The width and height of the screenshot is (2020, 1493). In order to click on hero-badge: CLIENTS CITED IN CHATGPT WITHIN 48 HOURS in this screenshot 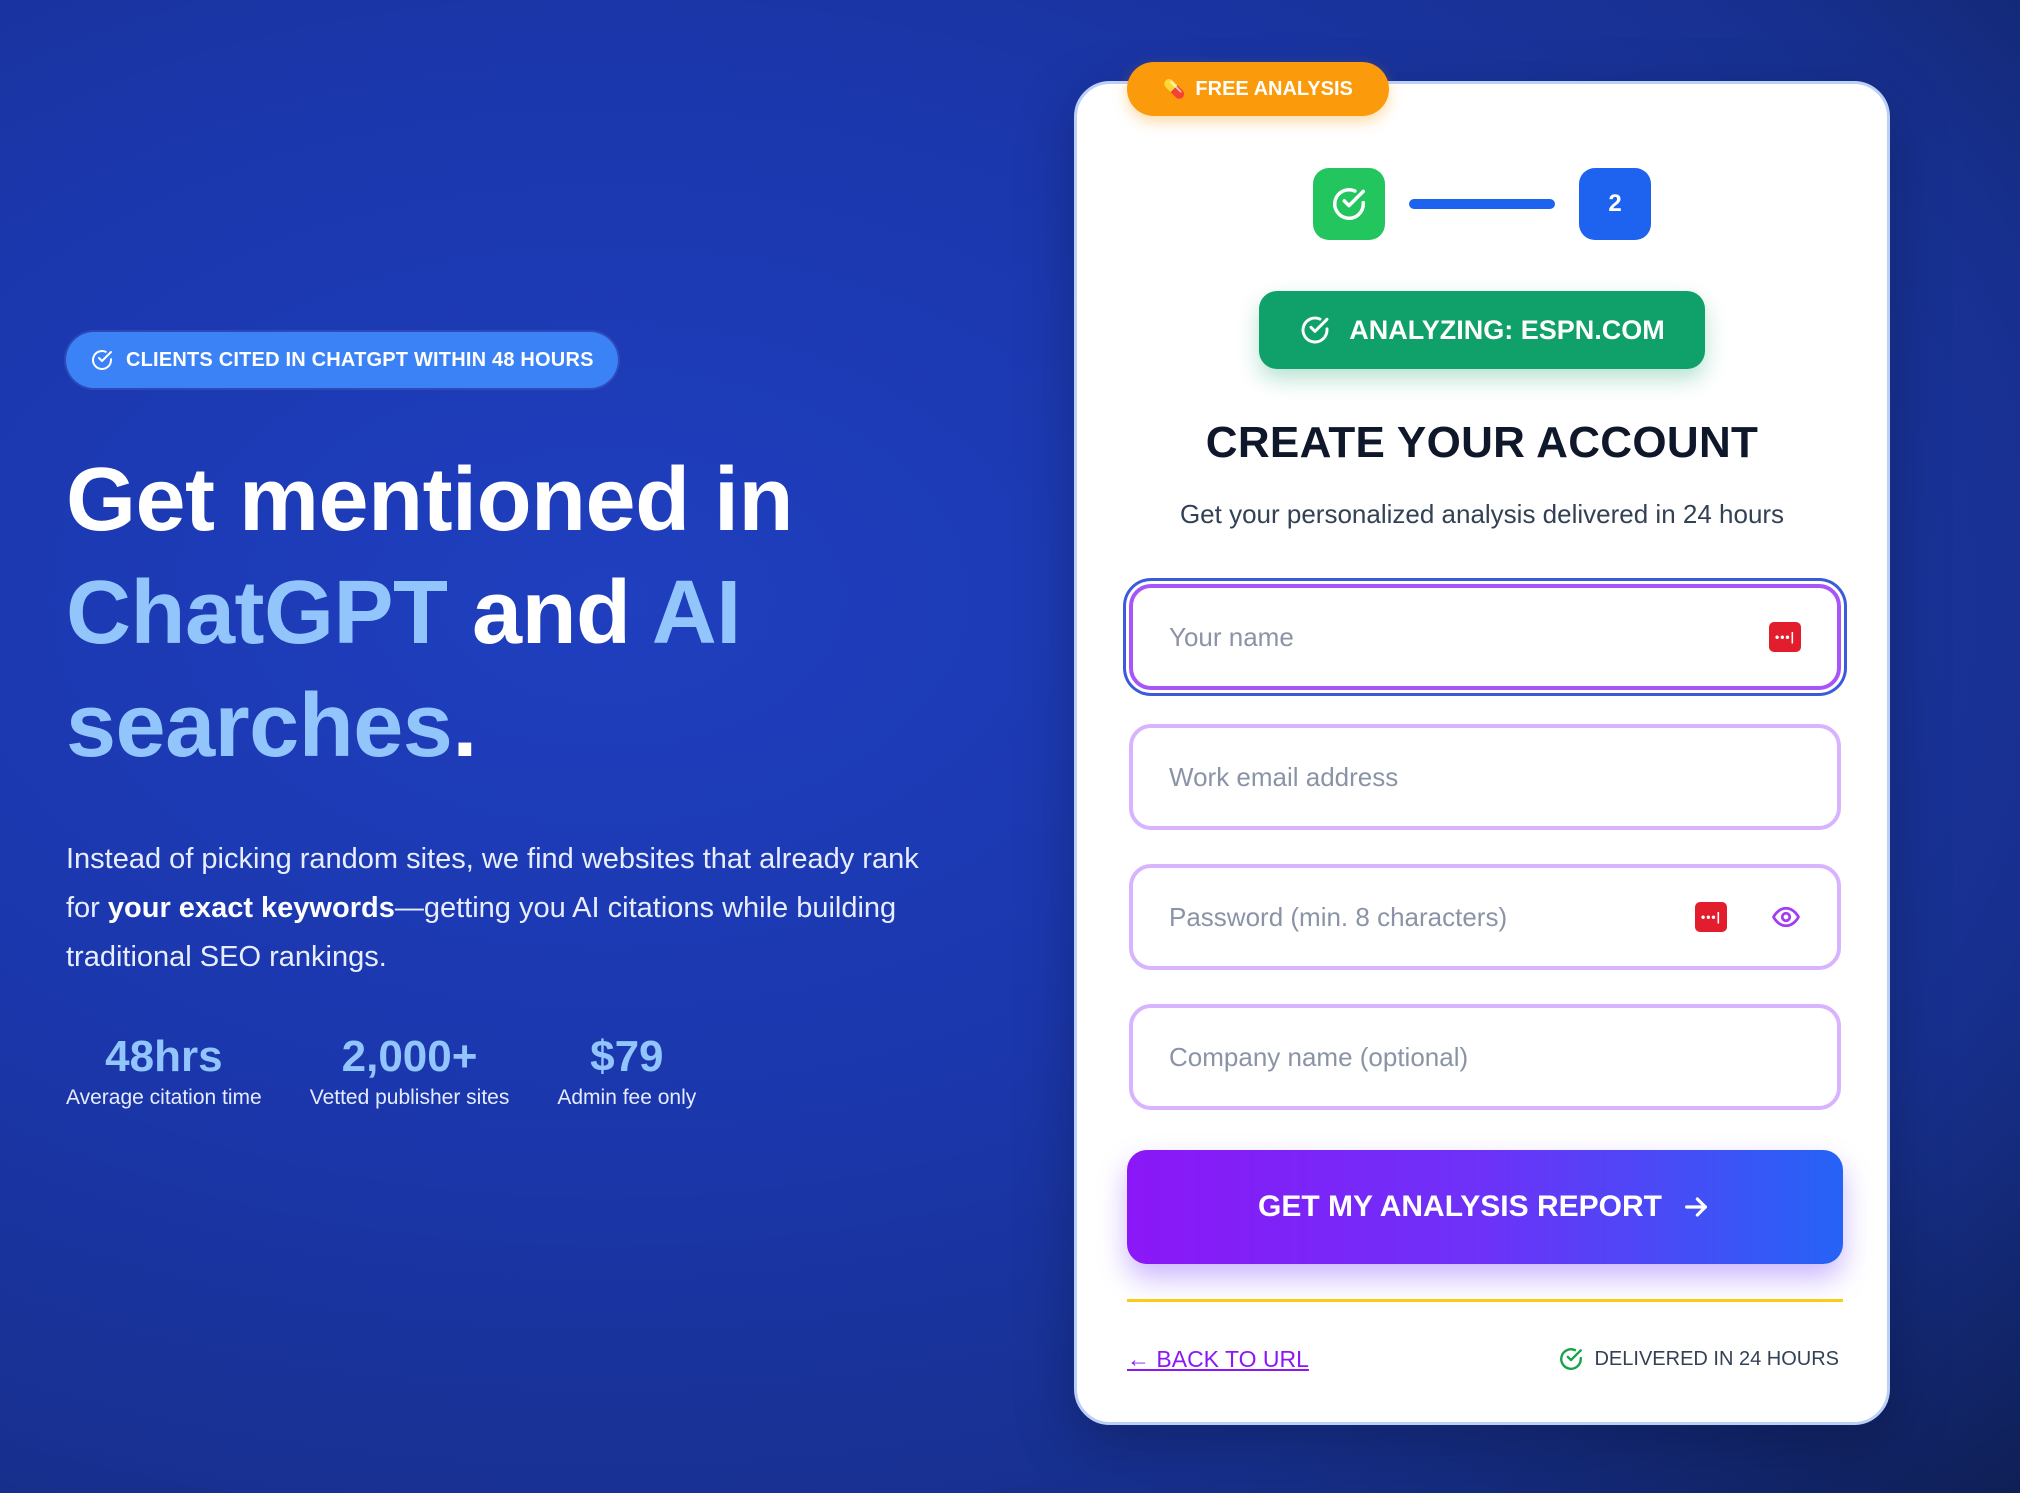, I will do `click(342, 360)`.